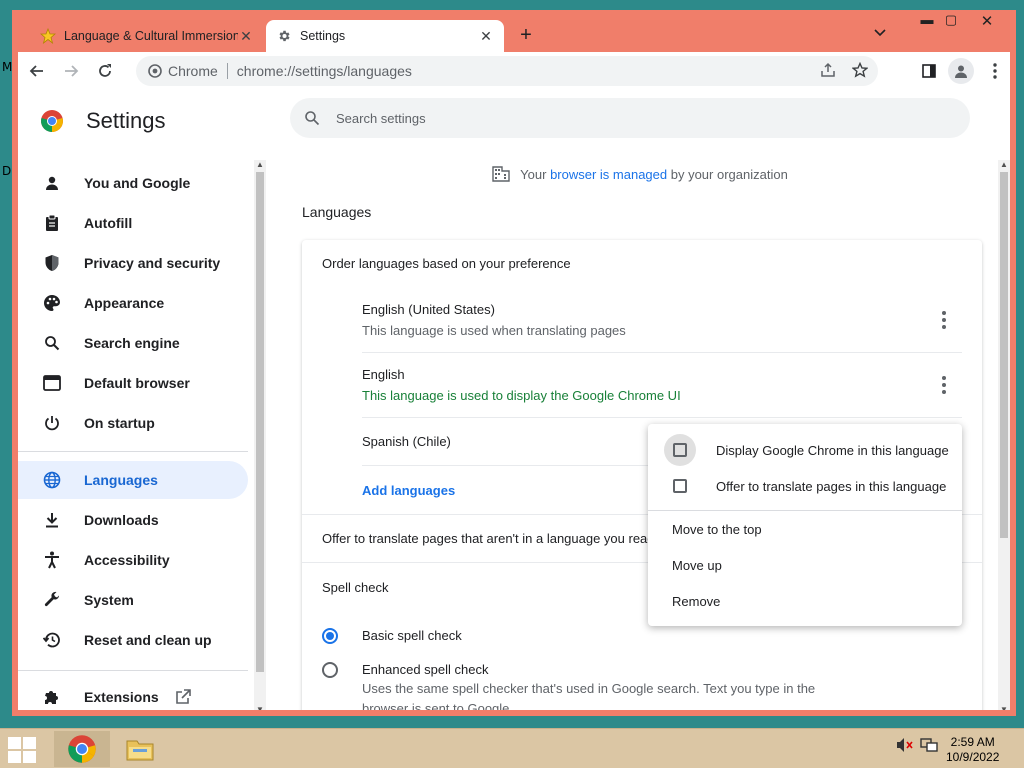  I want to click on sidebar-item-label: Default browser, so click(137, 383).